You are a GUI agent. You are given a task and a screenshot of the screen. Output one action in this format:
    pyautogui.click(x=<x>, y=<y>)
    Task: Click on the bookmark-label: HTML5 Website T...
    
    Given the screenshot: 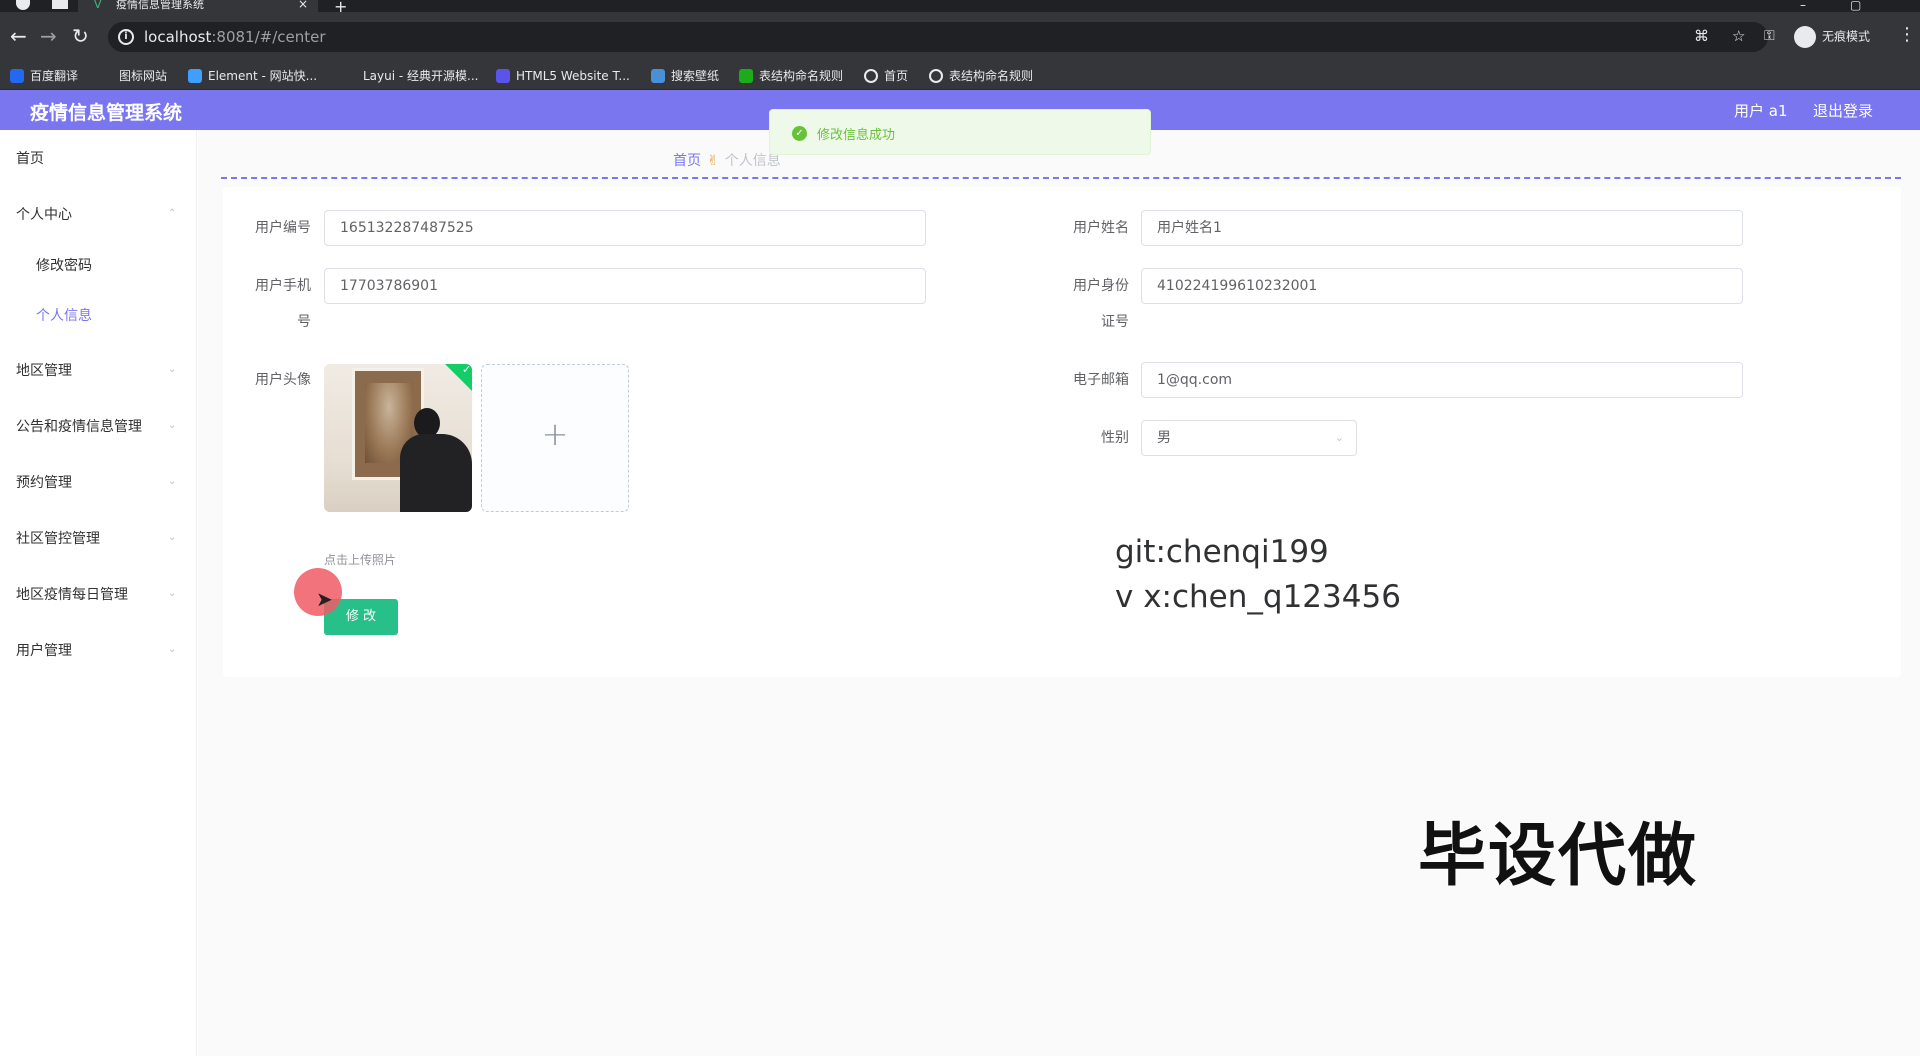 What is the action you would take?
    pyautogui.click(x=573, y=76)
    